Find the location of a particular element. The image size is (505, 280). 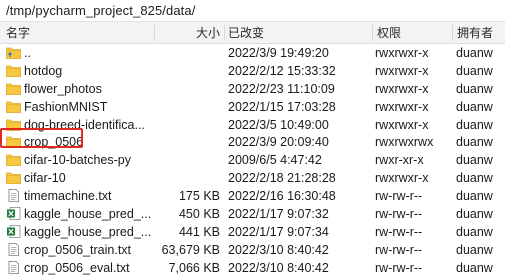

file-row: hotdog 2022/2/12 15:33:32 rwxrwxr-x duanw is located at coordinates (252, 71).